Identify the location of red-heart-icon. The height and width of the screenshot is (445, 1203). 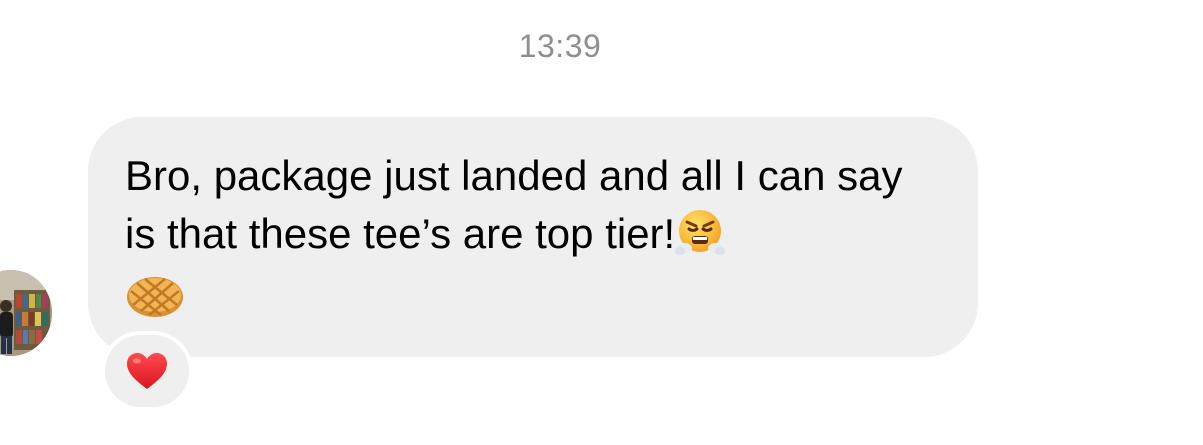
(147, 371).